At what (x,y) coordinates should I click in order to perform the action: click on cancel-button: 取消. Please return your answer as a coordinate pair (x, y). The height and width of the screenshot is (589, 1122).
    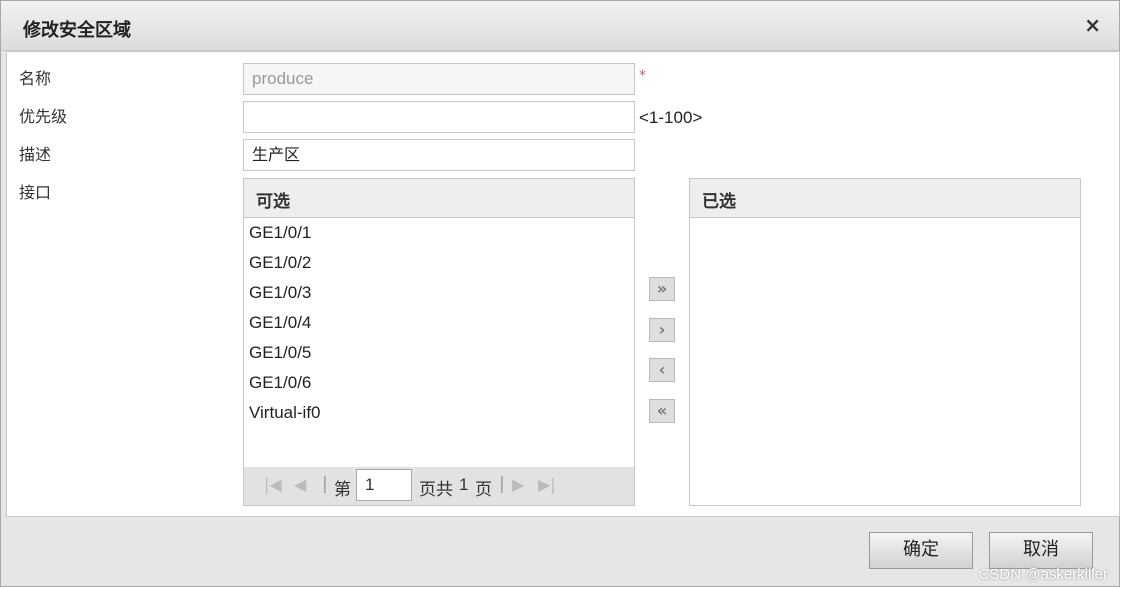
    Looking at the image, I should click on (1041, 550).